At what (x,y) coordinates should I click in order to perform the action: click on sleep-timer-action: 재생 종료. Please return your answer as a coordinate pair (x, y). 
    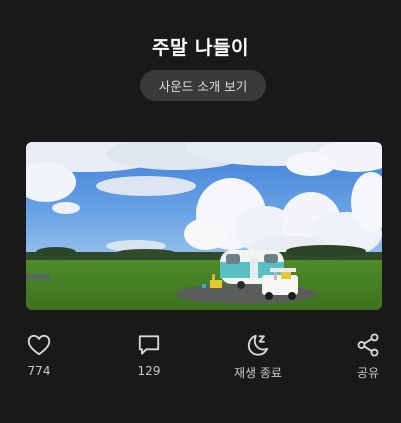
    Looking at the image, I should click on (258, 357).